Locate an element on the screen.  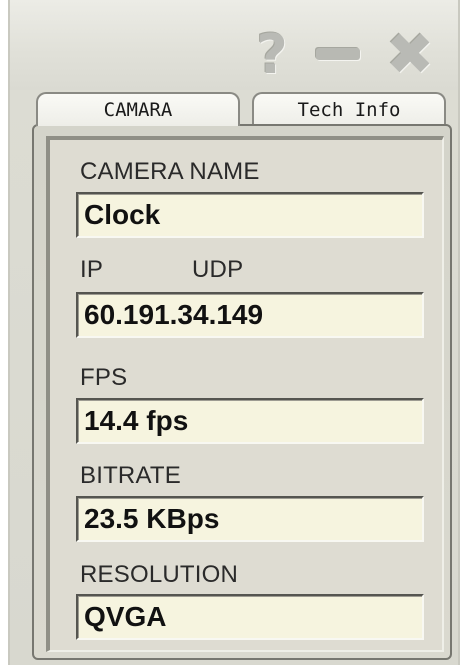
udp-label: UDP is located at coordinates (218, 269).